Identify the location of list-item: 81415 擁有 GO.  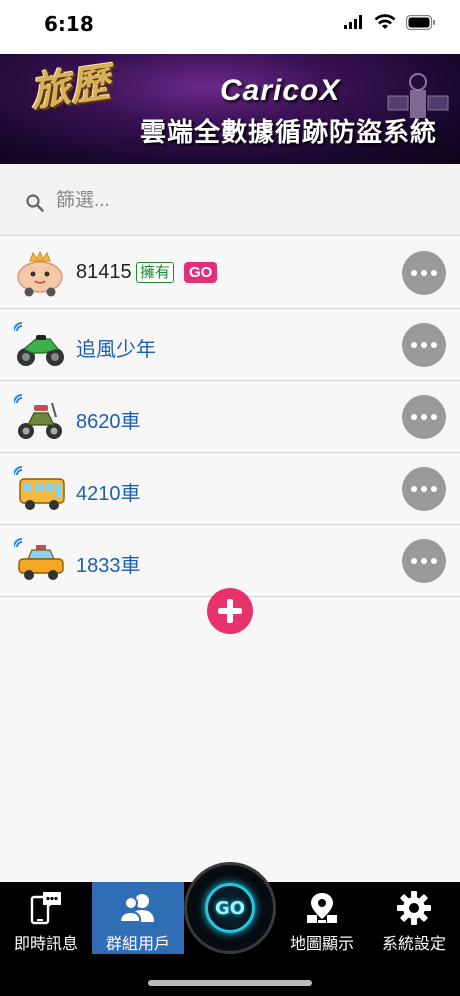
(230, 273).